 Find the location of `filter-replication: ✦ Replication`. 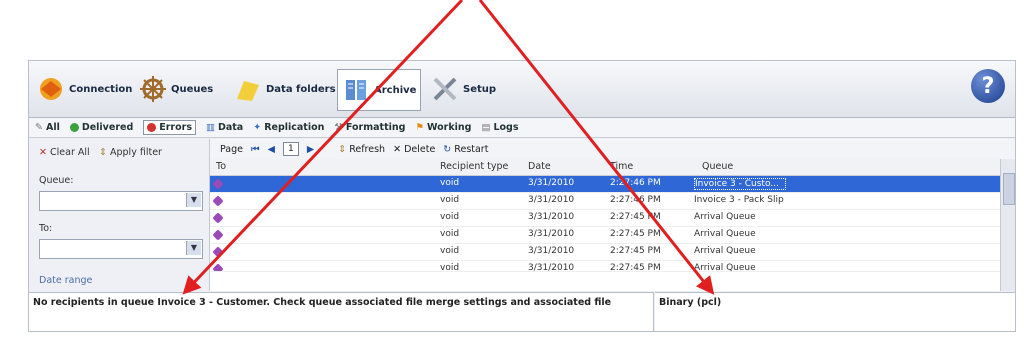

filter-replication: ✦ Replication is located at coordinates (288, 127).